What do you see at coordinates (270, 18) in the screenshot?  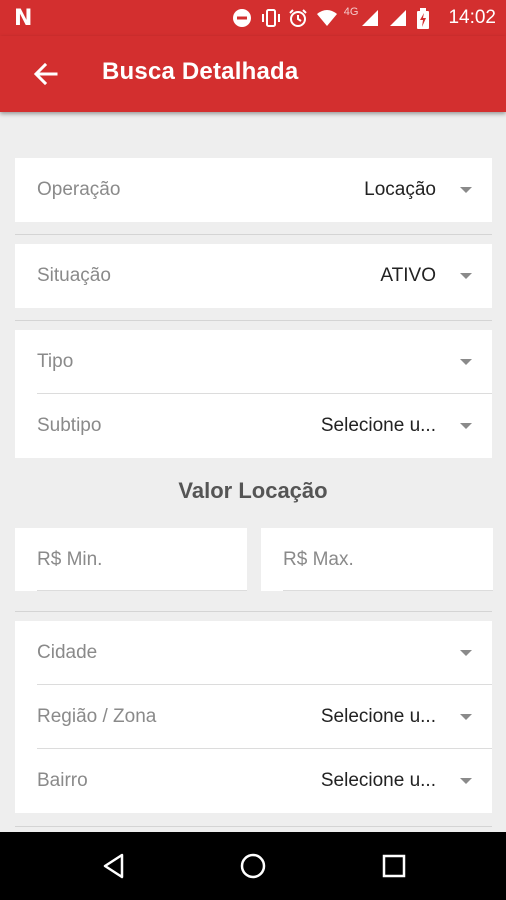 I see `vibrate-icon` at bounding box center [270, 18].